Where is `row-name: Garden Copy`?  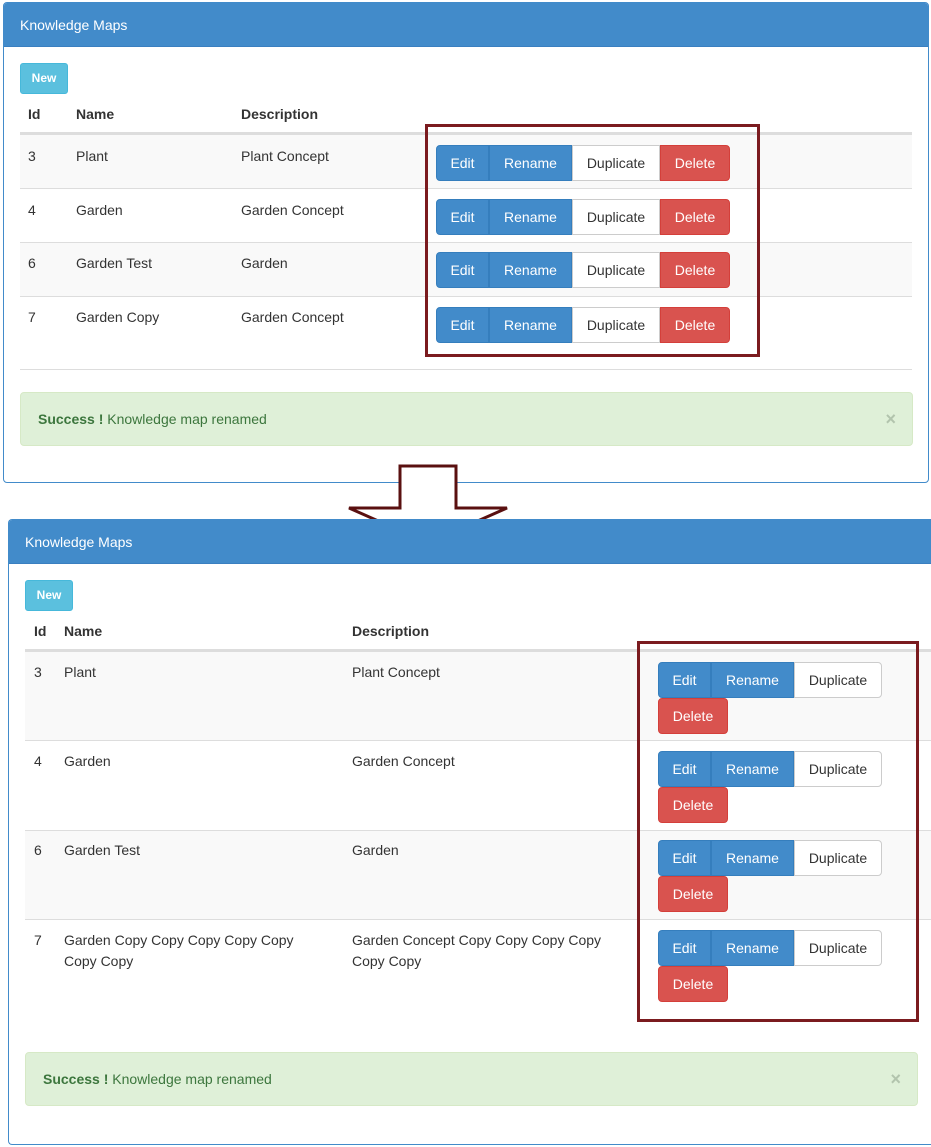 row-name: Garden Copy is located at coordinates (118, 317).